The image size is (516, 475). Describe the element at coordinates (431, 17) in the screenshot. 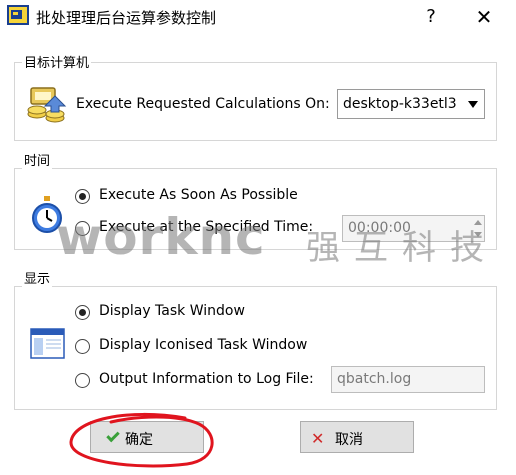

I see `help-button: ?` at that location.